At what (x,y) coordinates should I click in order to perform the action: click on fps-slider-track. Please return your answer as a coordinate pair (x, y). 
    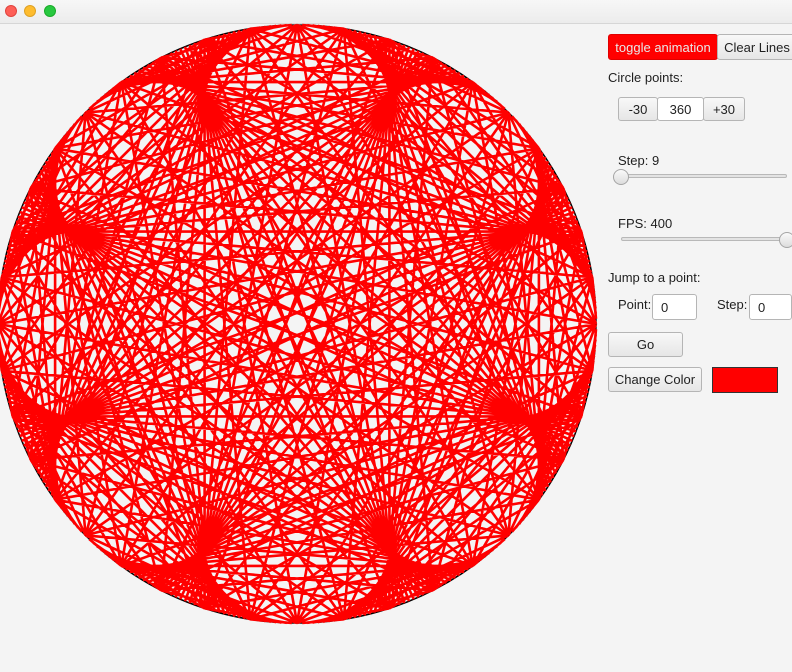
    Looking at the image, I should click on (704, 239).